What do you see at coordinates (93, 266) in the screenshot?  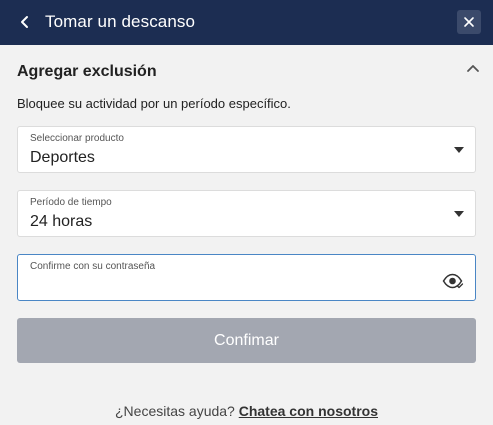 I see `password-field-label: Confirme con su contraseña` at bounding box center [93, 266].